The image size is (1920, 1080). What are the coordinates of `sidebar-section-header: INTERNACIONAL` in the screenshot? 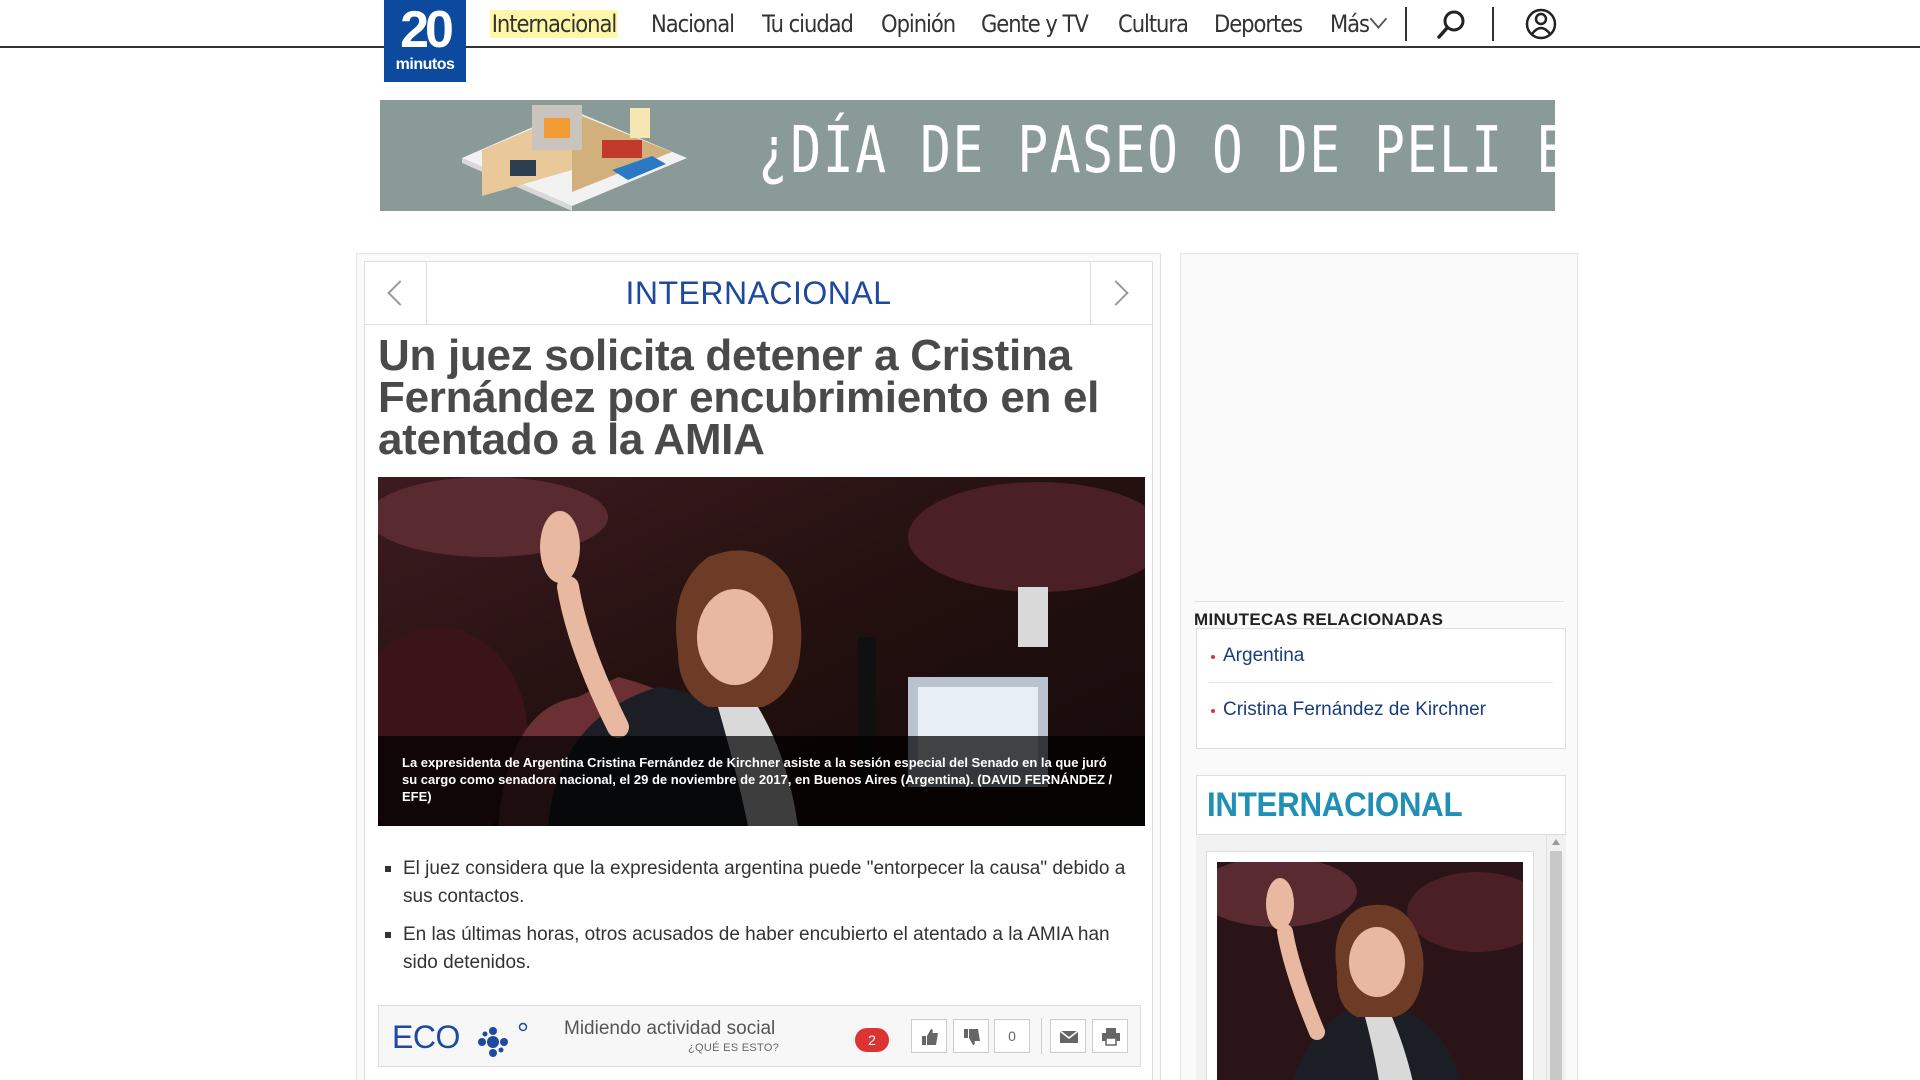 It's located at (1381, 805).